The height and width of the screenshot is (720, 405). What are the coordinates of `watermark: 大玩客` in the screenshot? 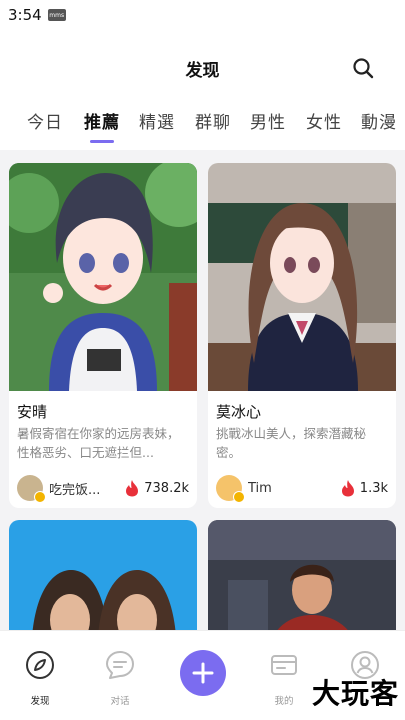 It's located at (355, 693).